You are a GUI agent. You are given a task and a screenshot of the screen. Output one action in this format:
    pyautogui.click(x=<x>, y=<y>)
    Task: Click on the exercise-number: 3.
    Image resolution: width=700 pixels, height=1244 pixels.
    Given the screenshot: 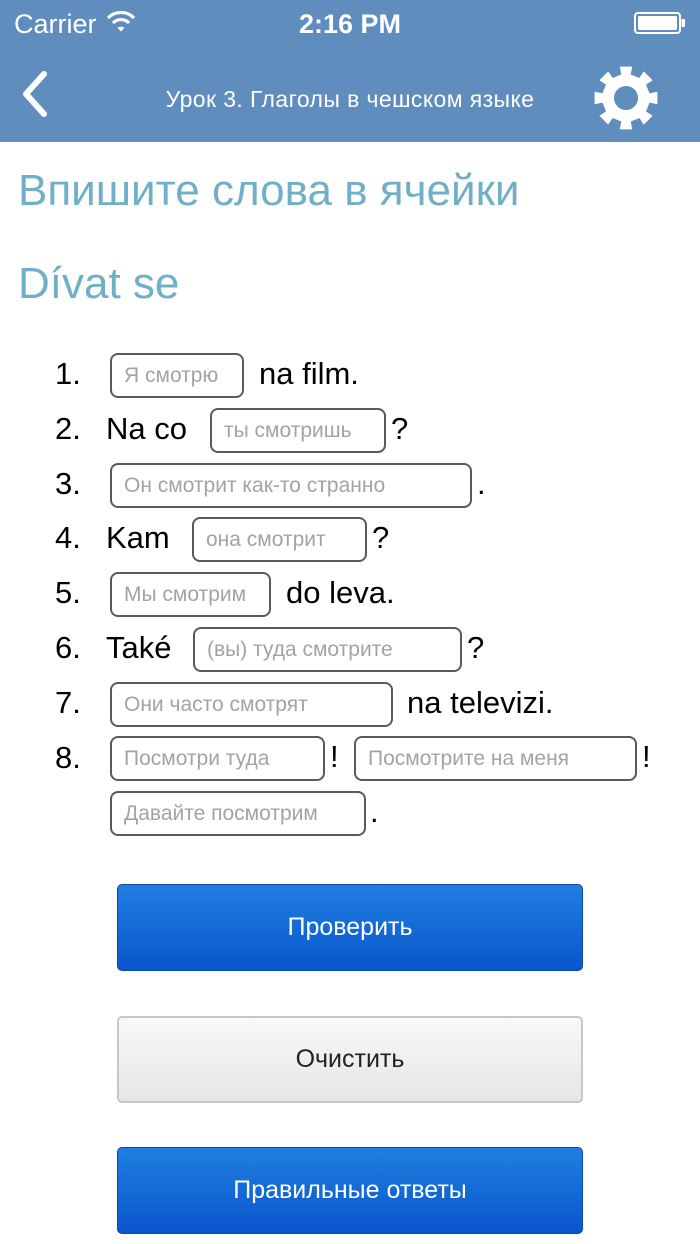 What is the action you would take?
    pyautogui.click(x=68, y=483)
    